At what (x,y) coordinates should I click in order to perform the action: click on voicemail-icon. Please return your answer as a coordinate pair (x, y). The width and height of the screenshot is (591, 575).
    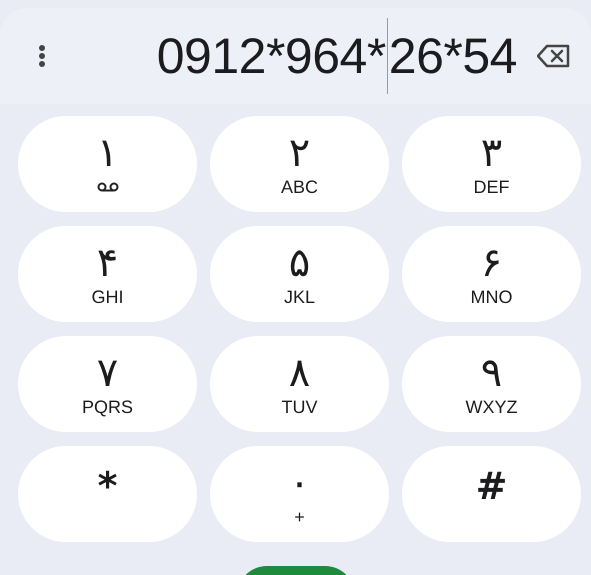
    Looking at the image, I should click on (107, 187).